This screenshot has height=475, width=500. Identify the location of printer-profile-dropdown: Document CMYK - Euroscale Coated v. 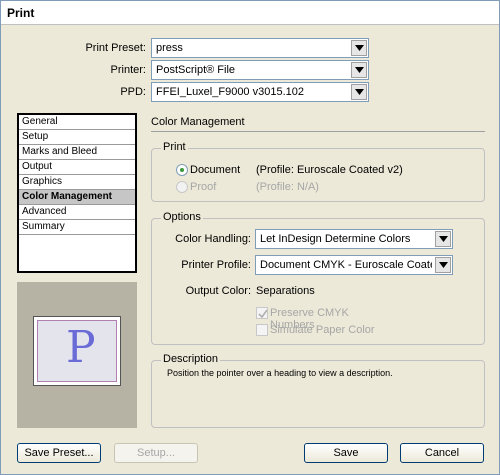
(354, 265).